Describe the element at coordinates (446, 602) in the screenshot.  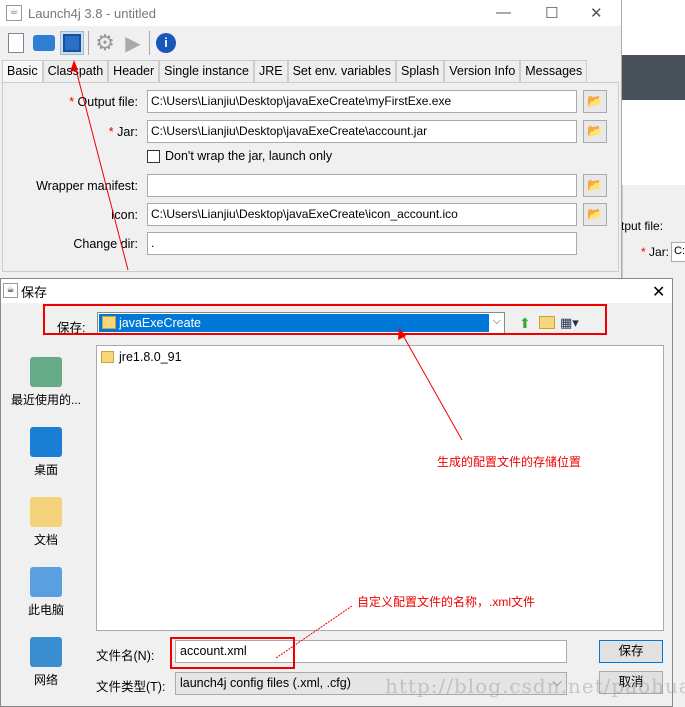
I see `filename-annotation: 自定义配置文件的名称，.xml文件` at that location.